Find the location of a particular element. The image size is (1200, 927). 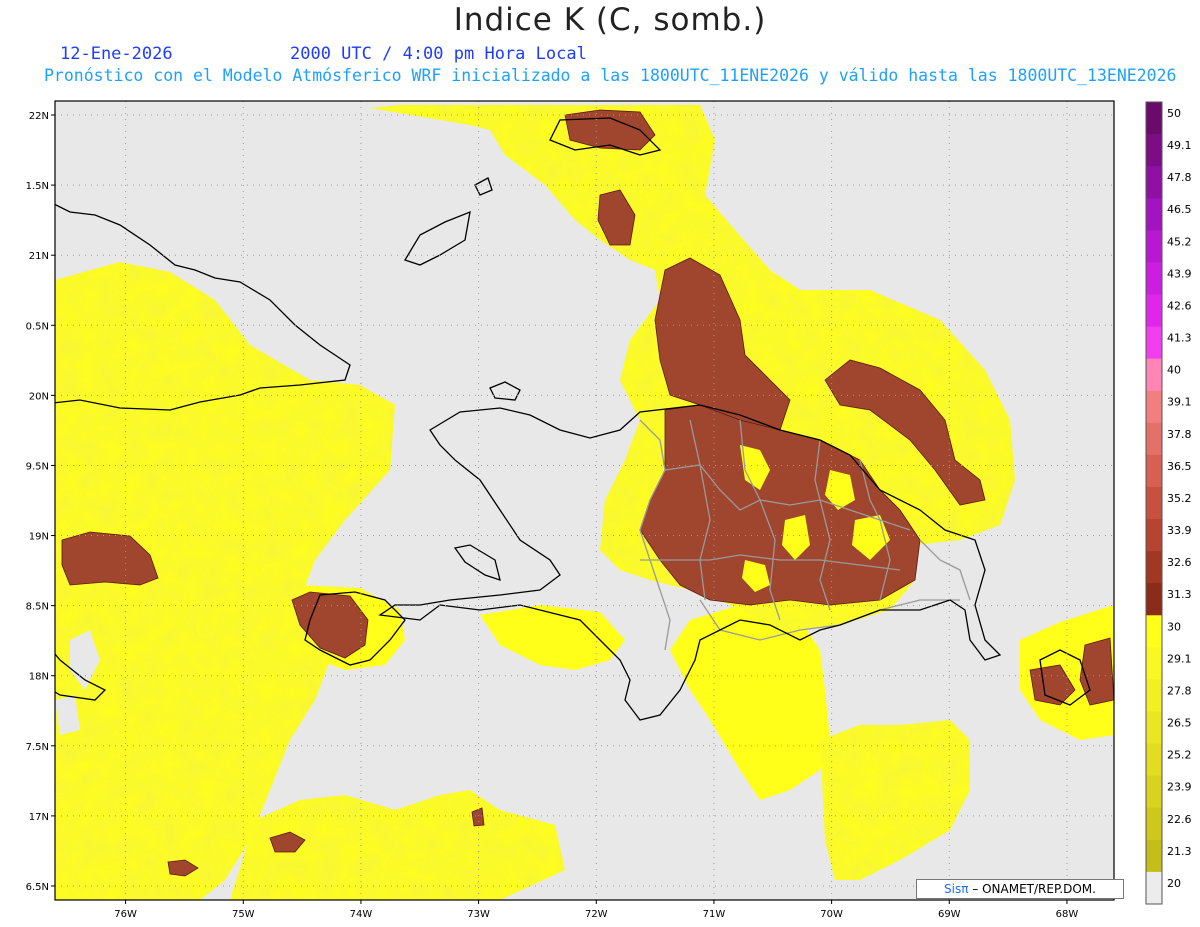

lon-label: 69W is located at coordinates (949, 914).